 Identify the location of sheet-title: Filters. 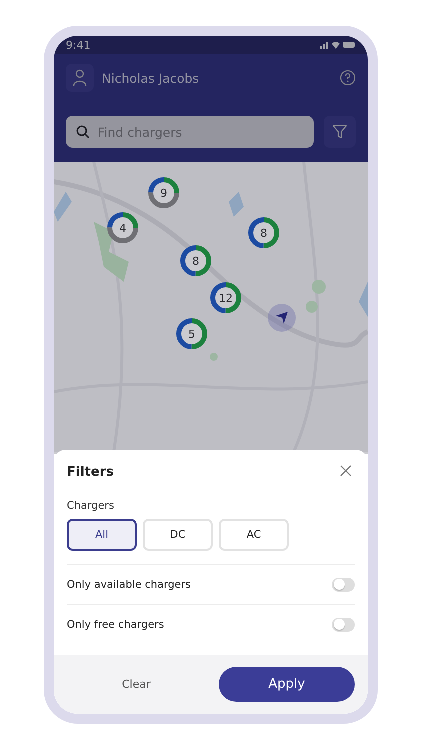
(90, 472).